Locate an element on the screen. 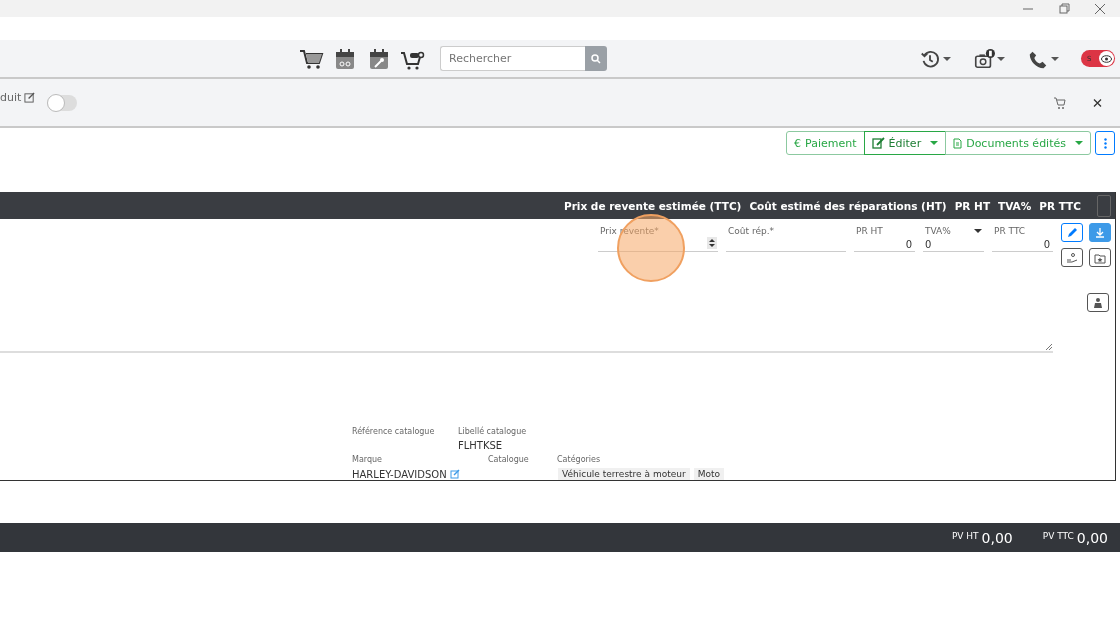 The height and width of the screenshot is (626, 1120). total-label: PV HT is located at coordinates (965, 535).